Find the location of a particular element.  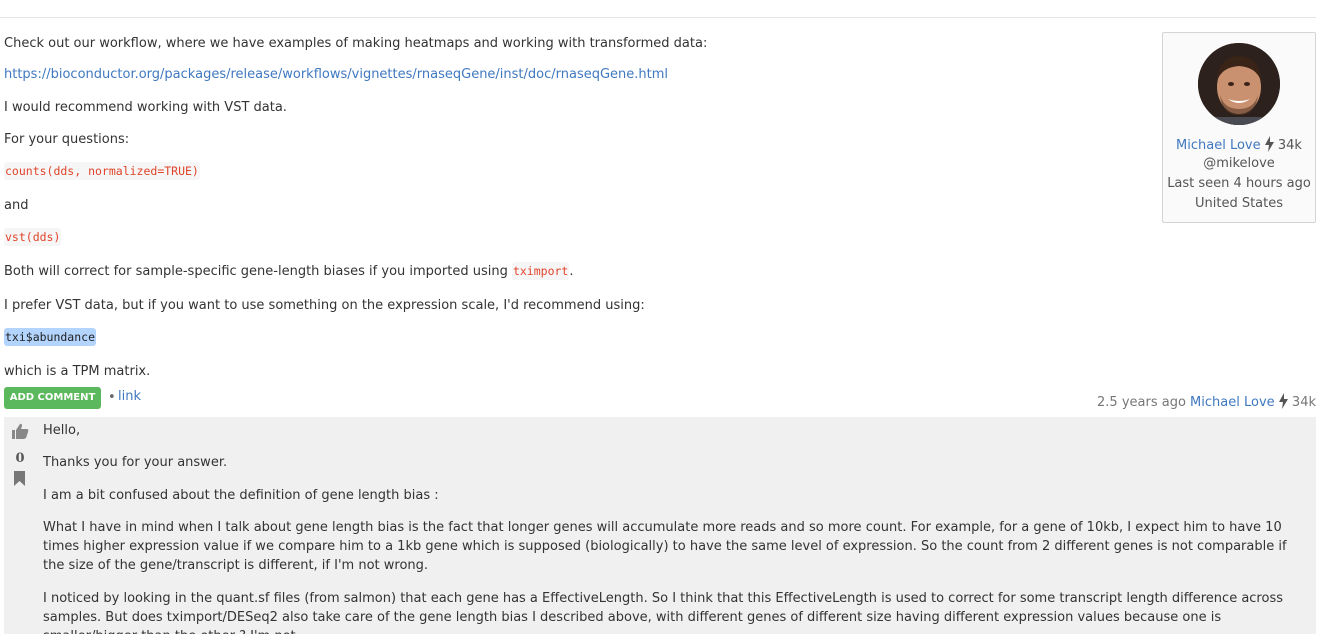

user-last-seen: Last seen 4 hours ago is located at coordinates (1239, 183).